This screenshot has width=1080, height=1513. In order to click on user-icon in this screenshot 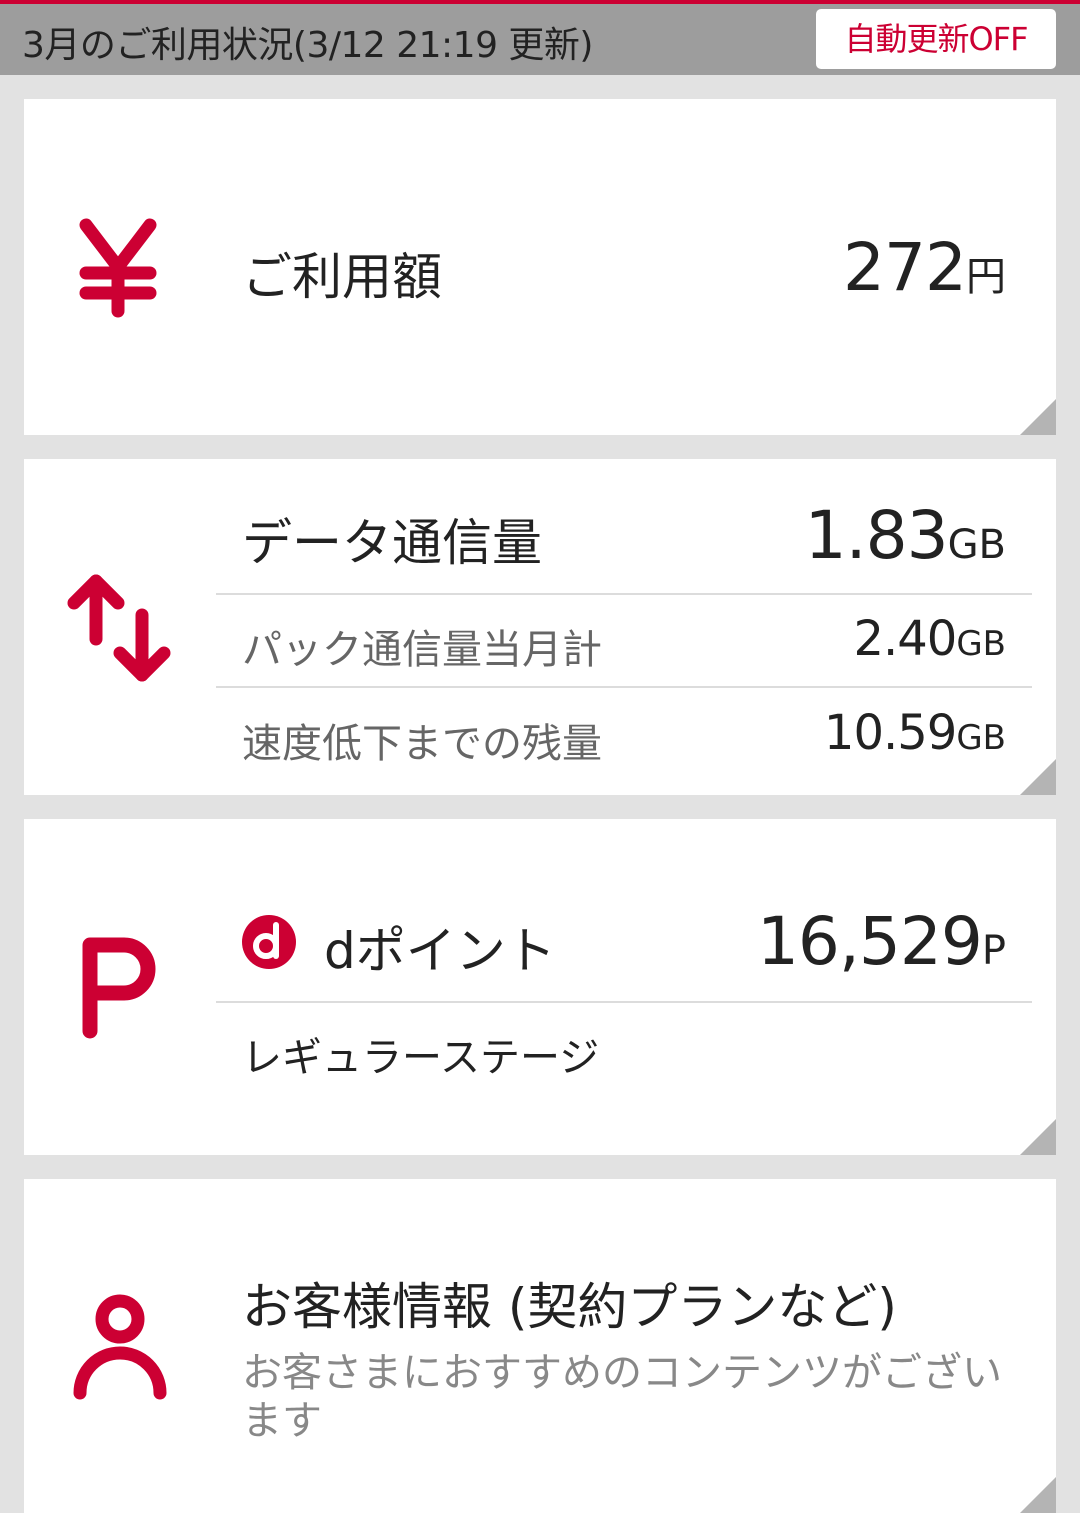, I will do `click(120, 1347)`.